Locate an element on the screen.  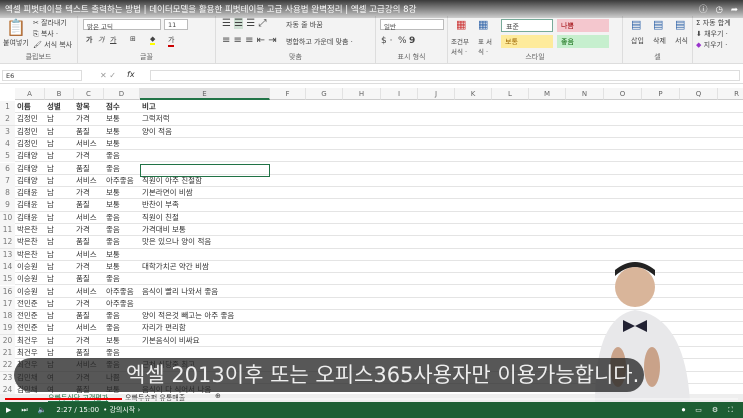
cell: 이름 is located at coordinates (23, 107).